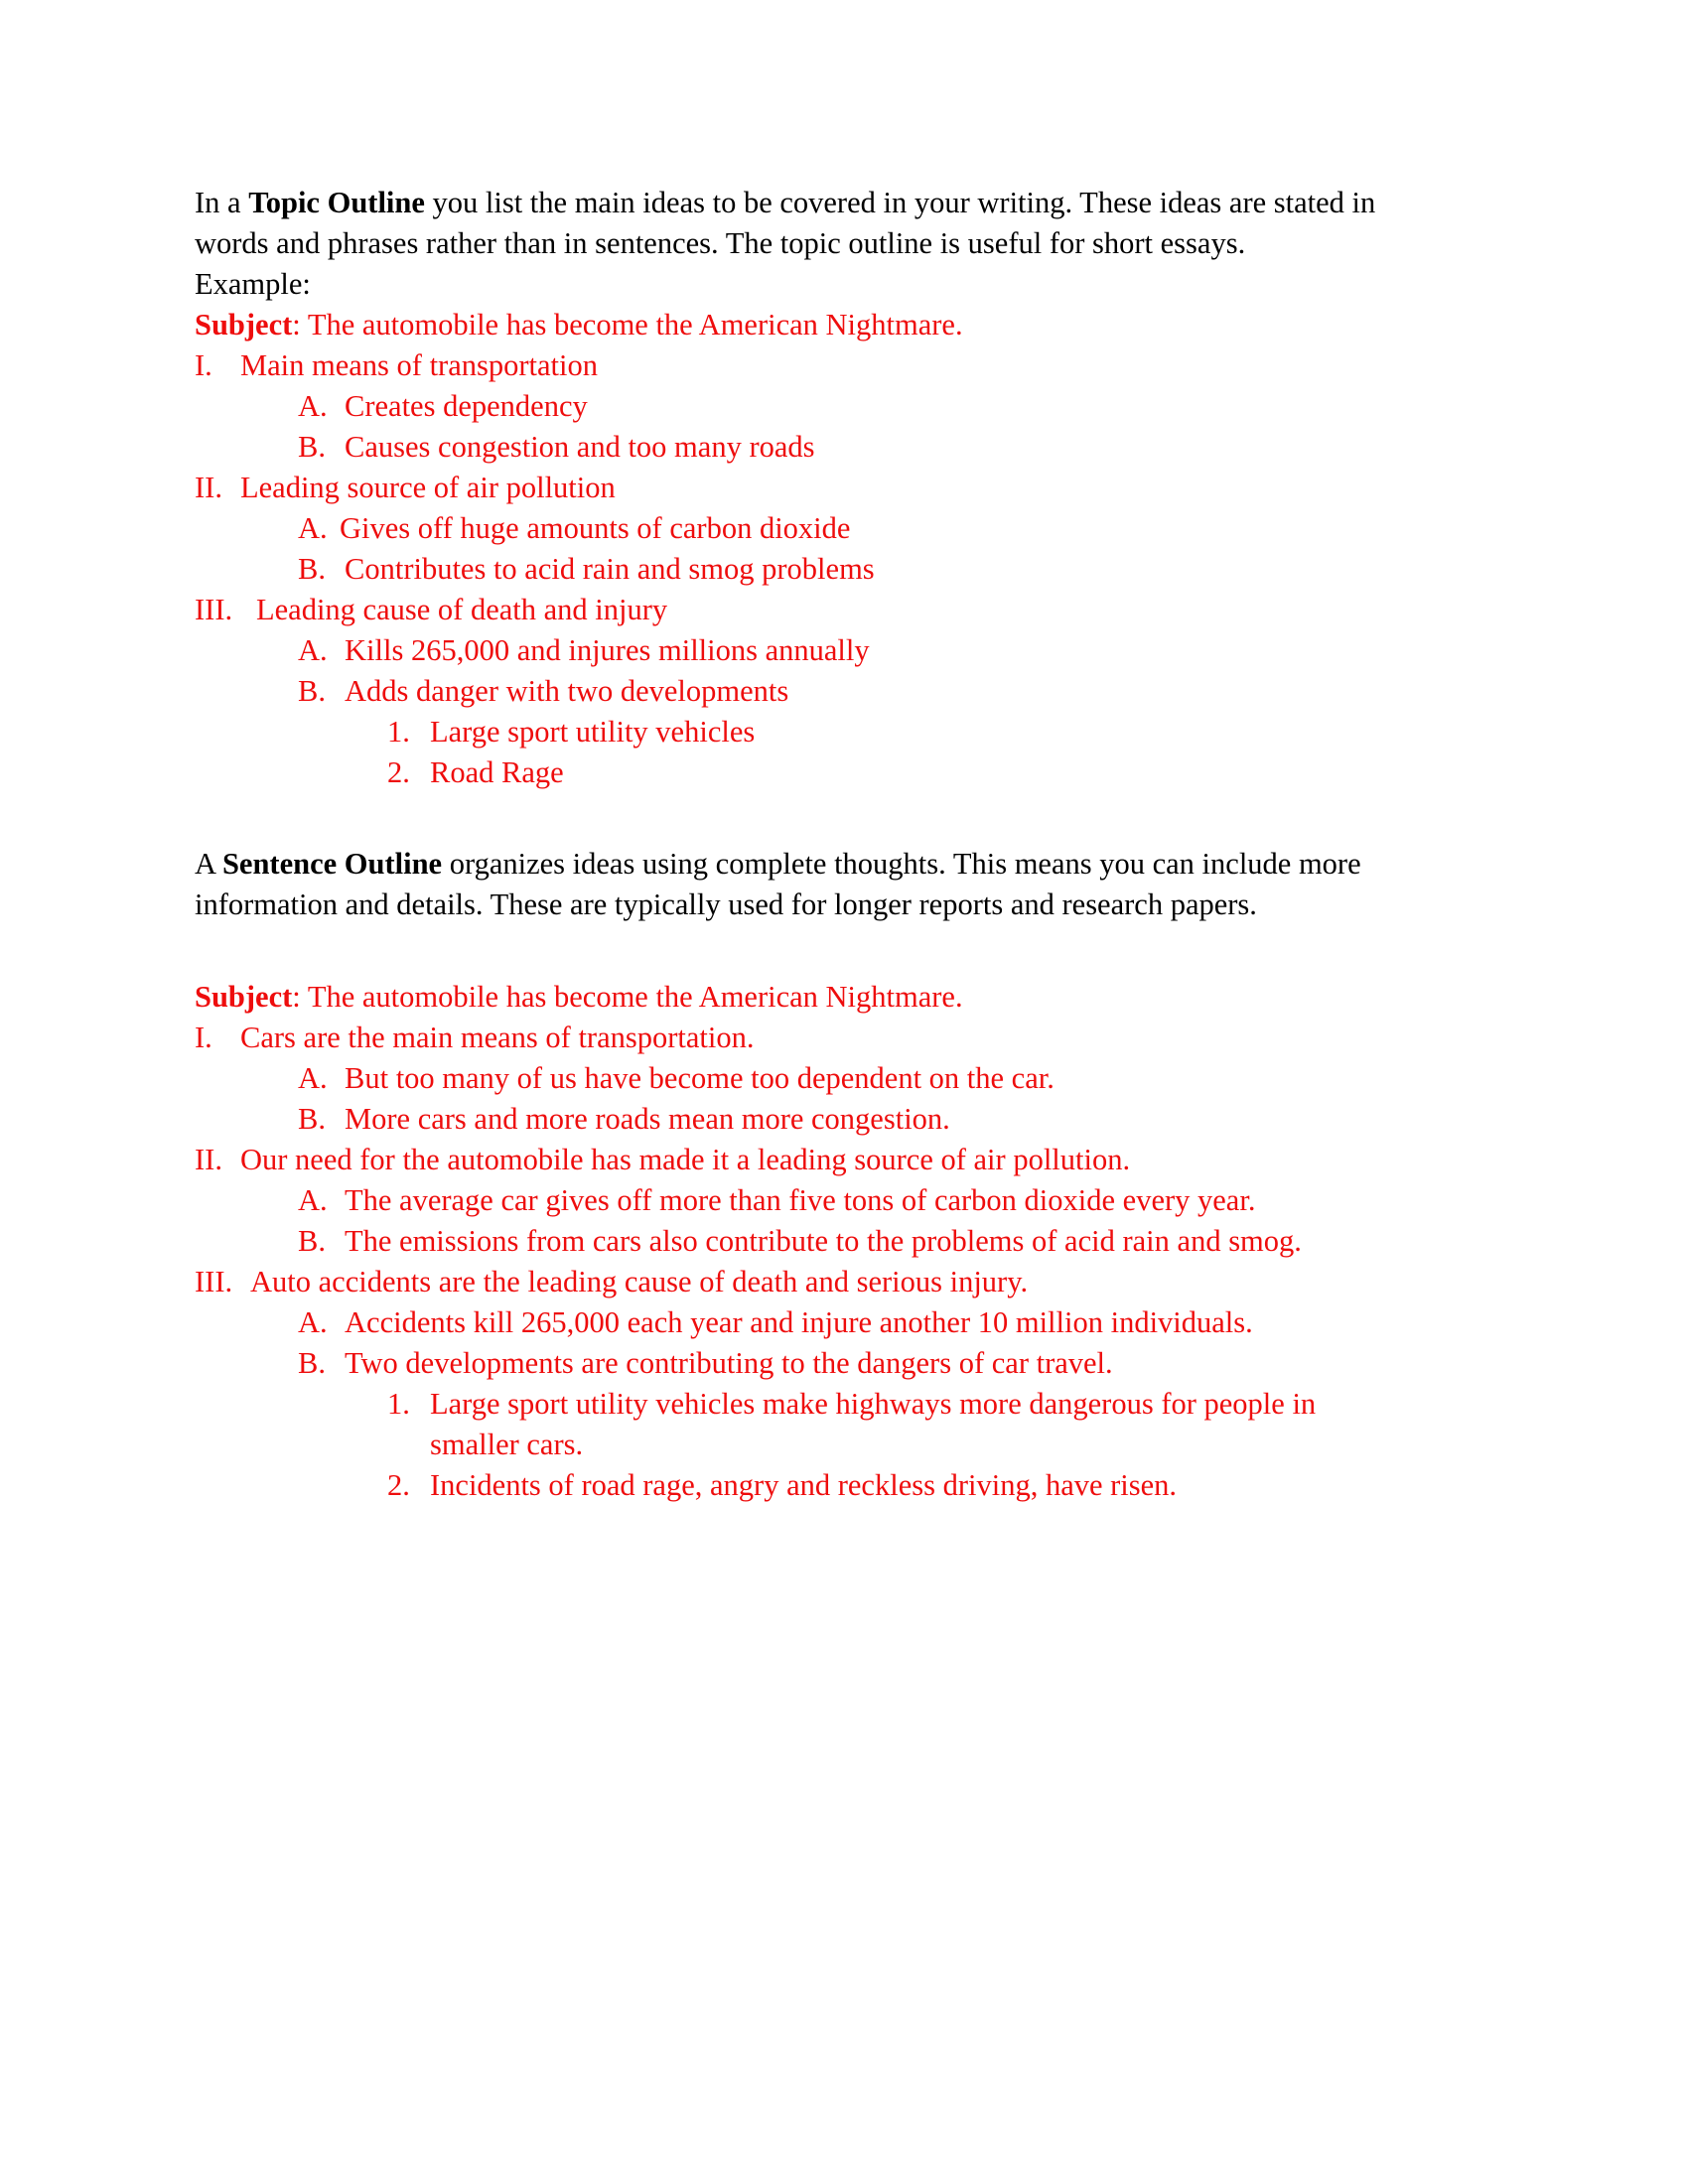 The width and height of the screenshot is (1688, 2184). What do you see at coordinates (332, 864) in the screenshot?
I see `sentence-outline-term: Sentence Outline` at bounding box center [332, 864].